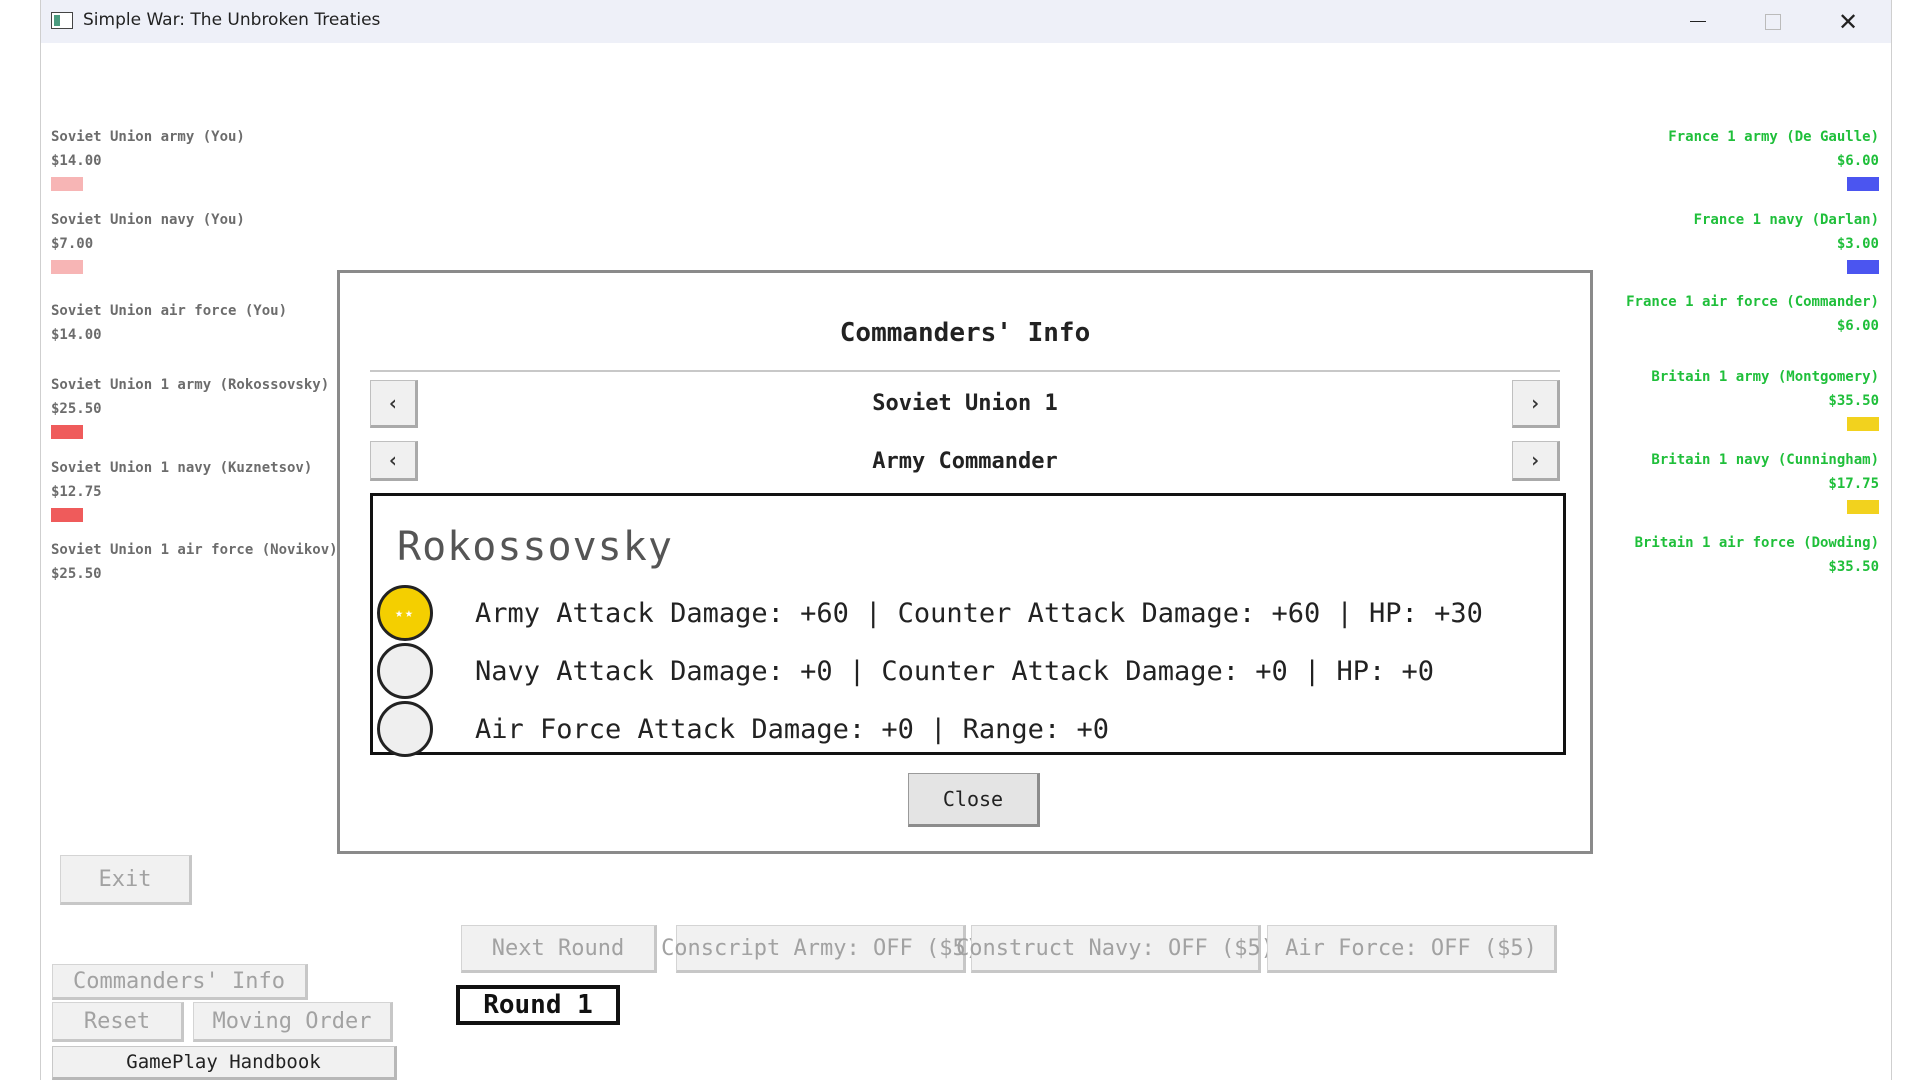 The image size is (1920, 1080). What do you see at coordinates (792, 729) in the screenshot?
I see `bonus-text: Air Force Attack Damage: +0 | Range: +0` at bounding box center [792, 729].